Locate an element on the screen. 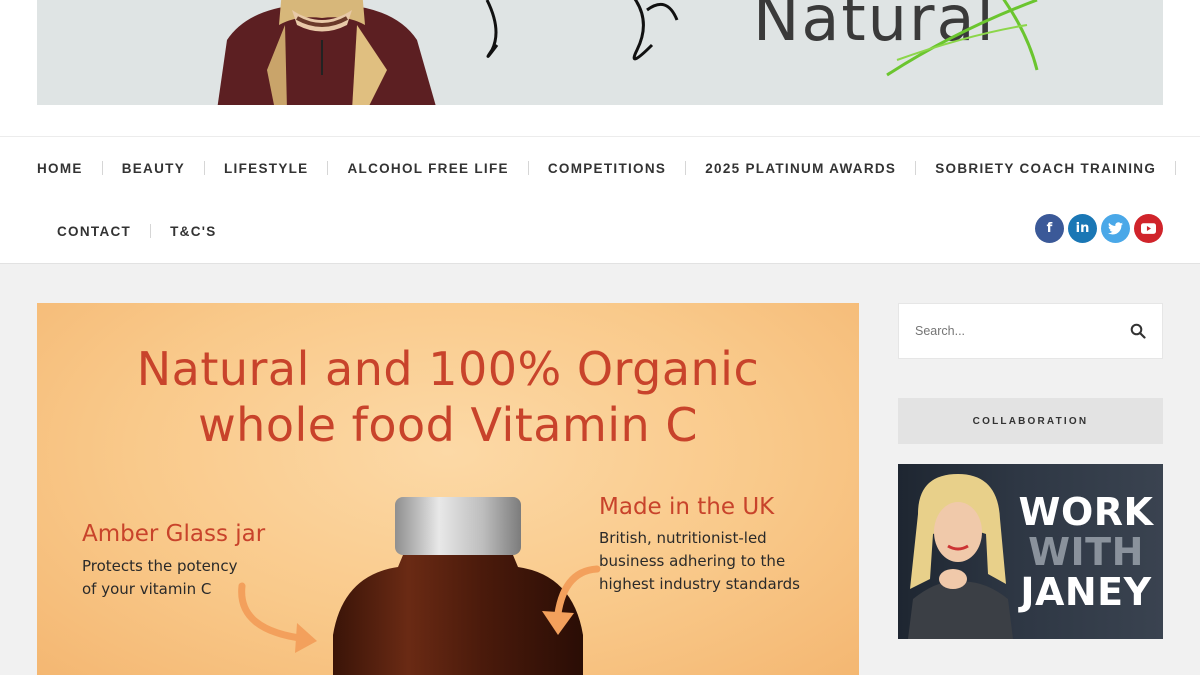 This screenshot has width=1200, height=675. nav-item-lifestyle: LIFESTYLE is located at coordinates (266, 168).